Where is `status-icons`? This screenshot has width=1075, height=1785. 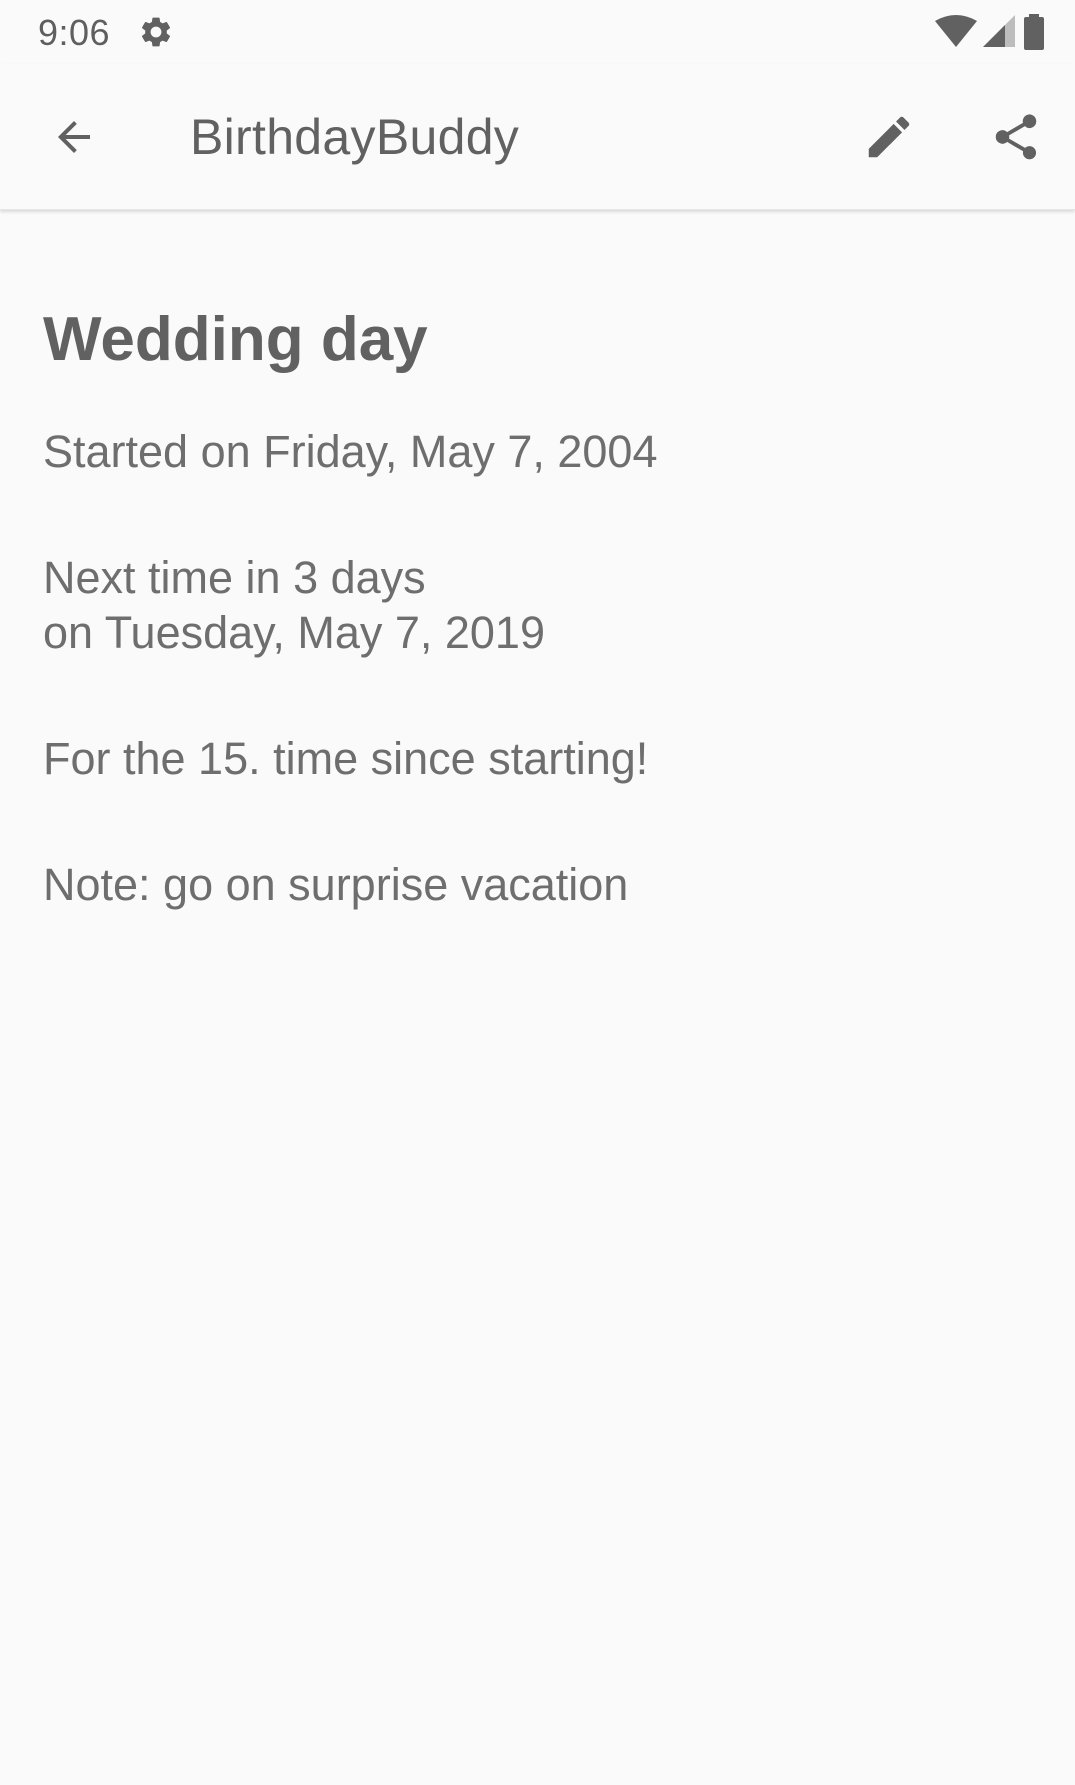 status-icons is located at coordinates (990, 32).